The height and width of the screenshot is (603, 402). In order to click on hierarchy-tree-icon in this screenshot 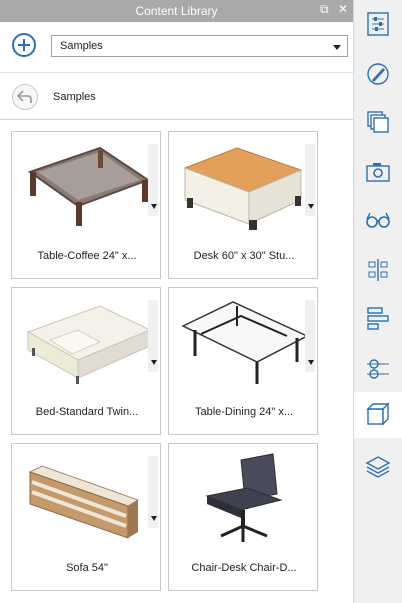, I will do `click(378, 270)`.